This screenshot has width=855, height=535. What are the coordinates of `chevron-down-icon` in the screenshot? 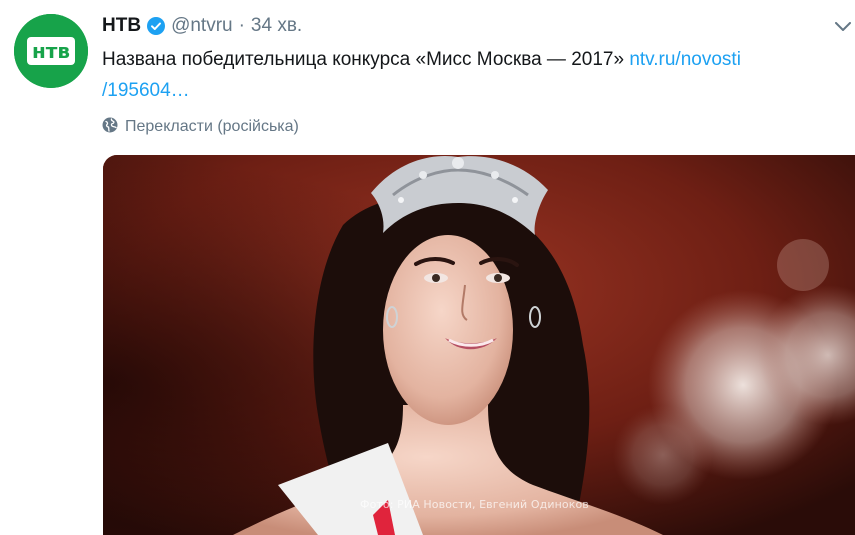 It's located at (843, 27).